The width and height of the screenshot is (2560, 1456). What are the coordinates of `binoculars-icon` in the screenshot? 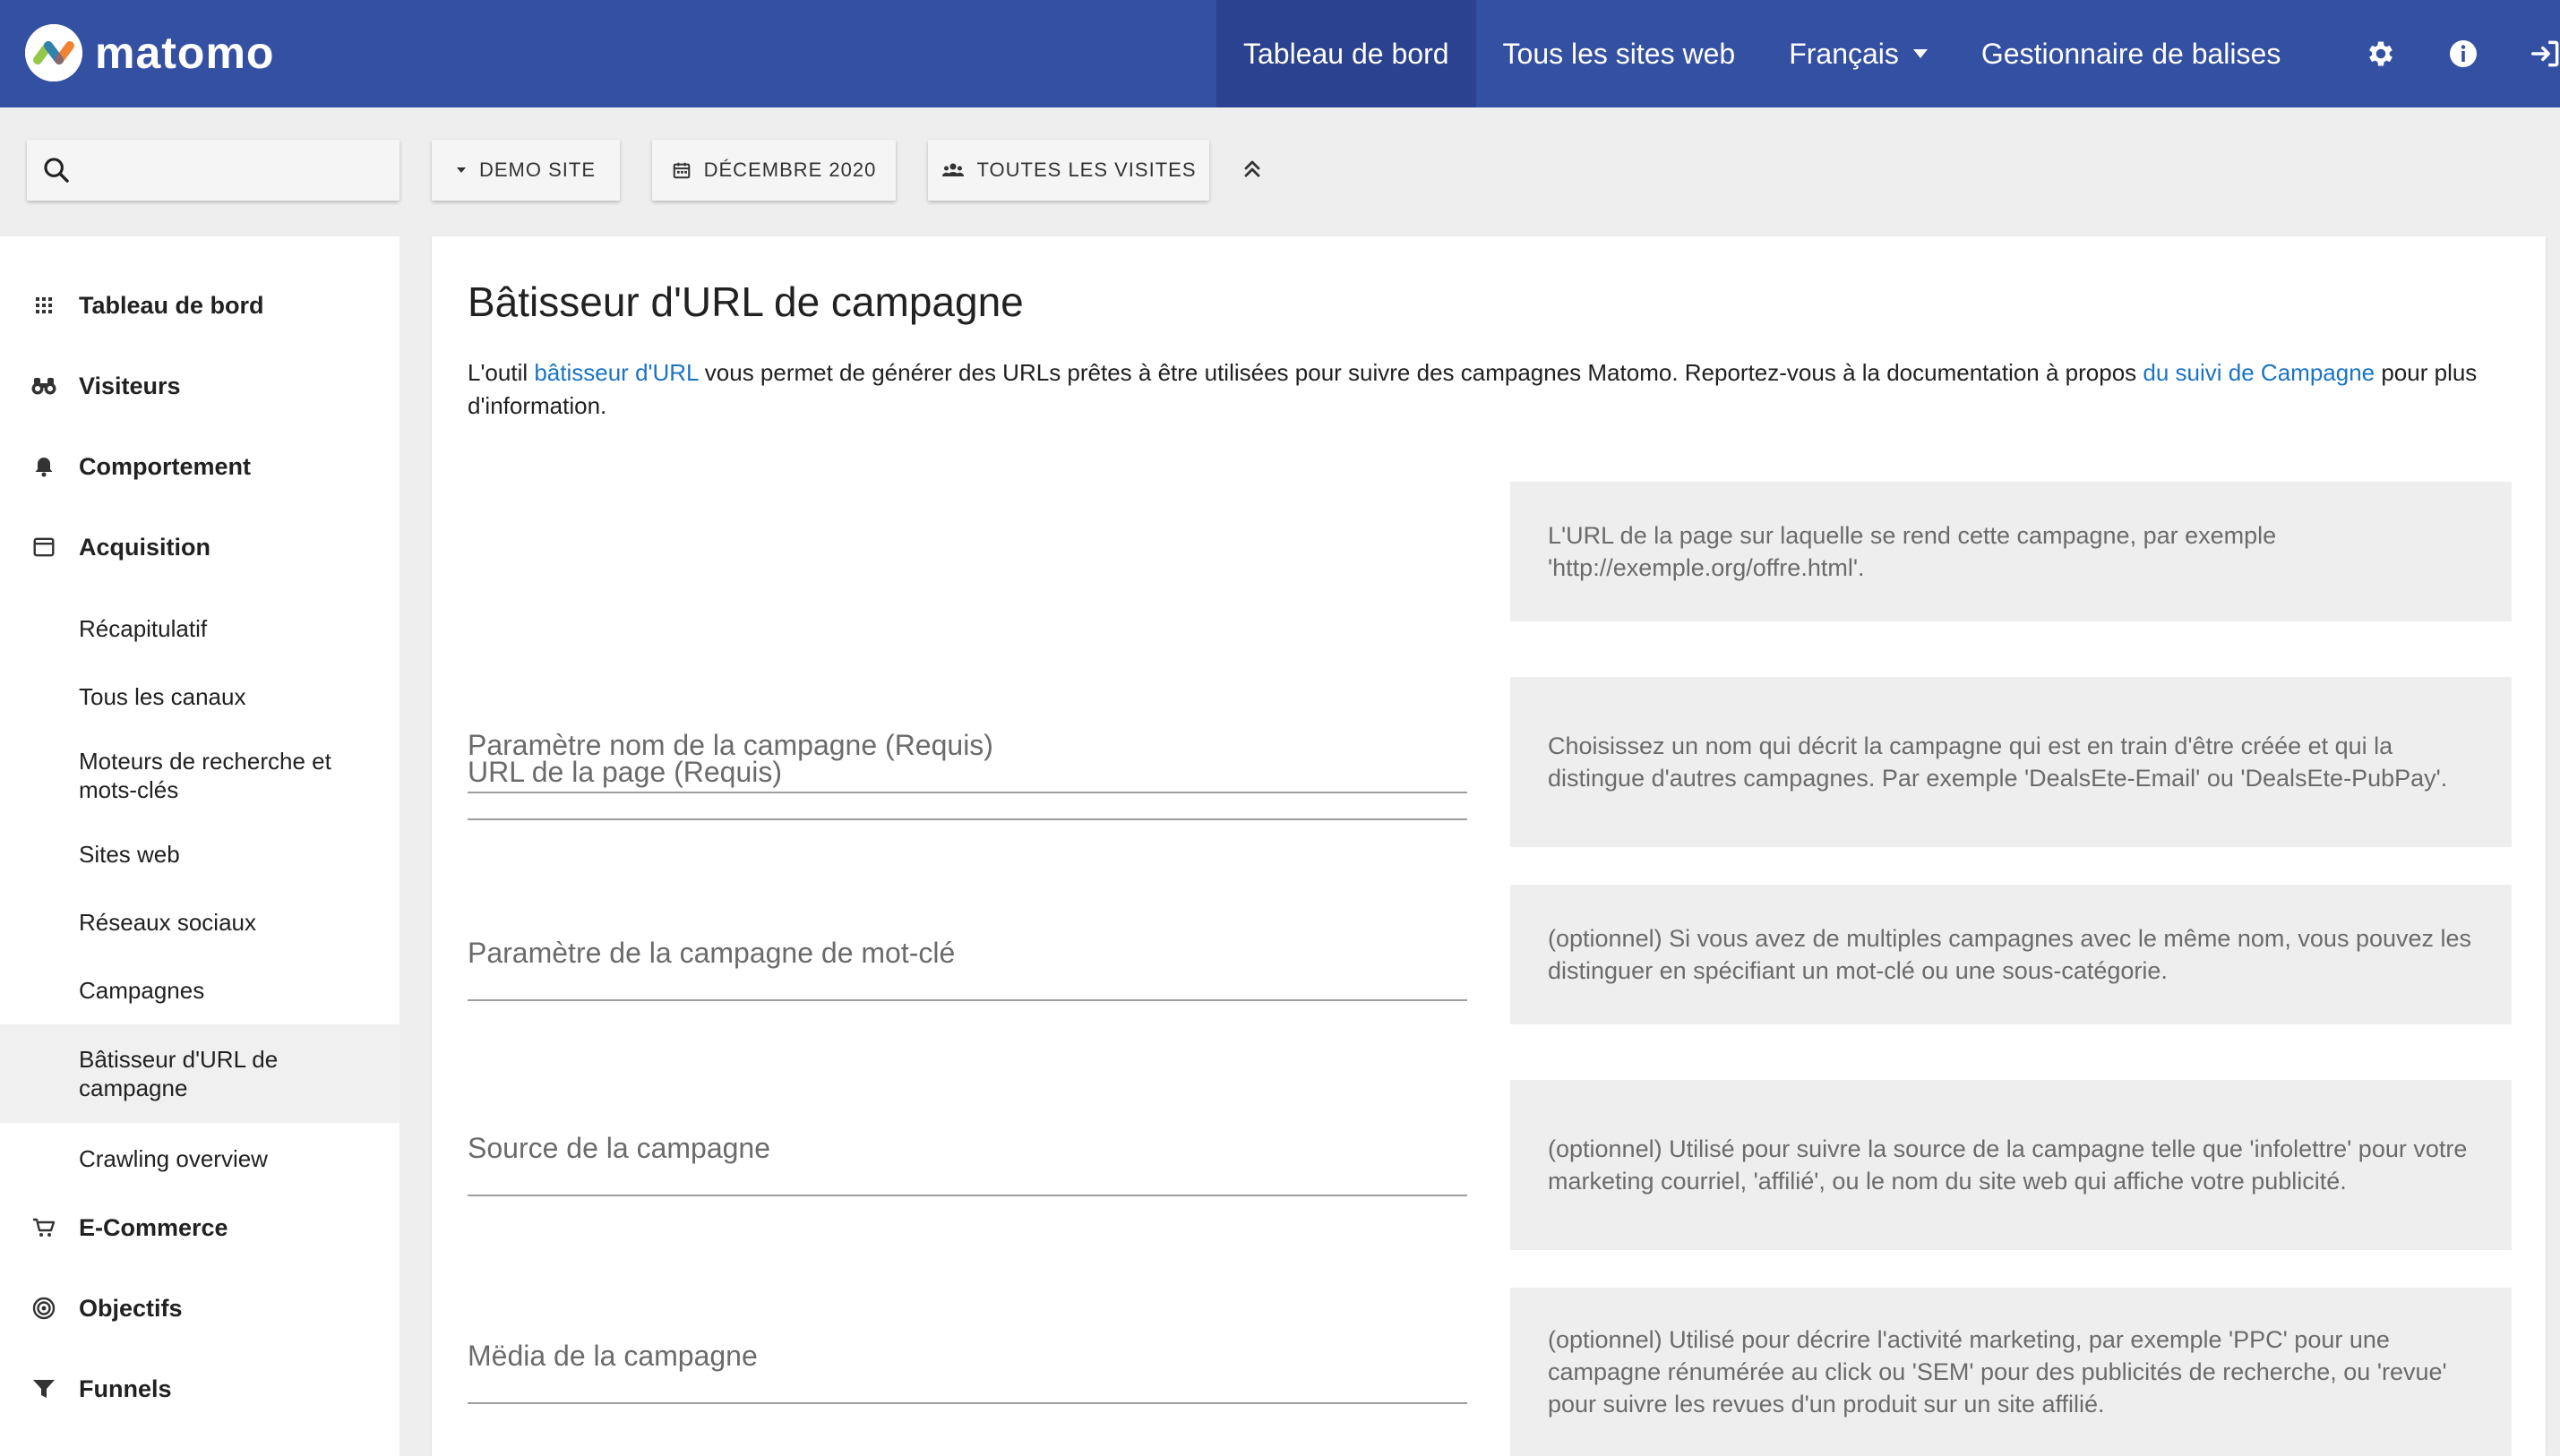 It's located at (44, 386).